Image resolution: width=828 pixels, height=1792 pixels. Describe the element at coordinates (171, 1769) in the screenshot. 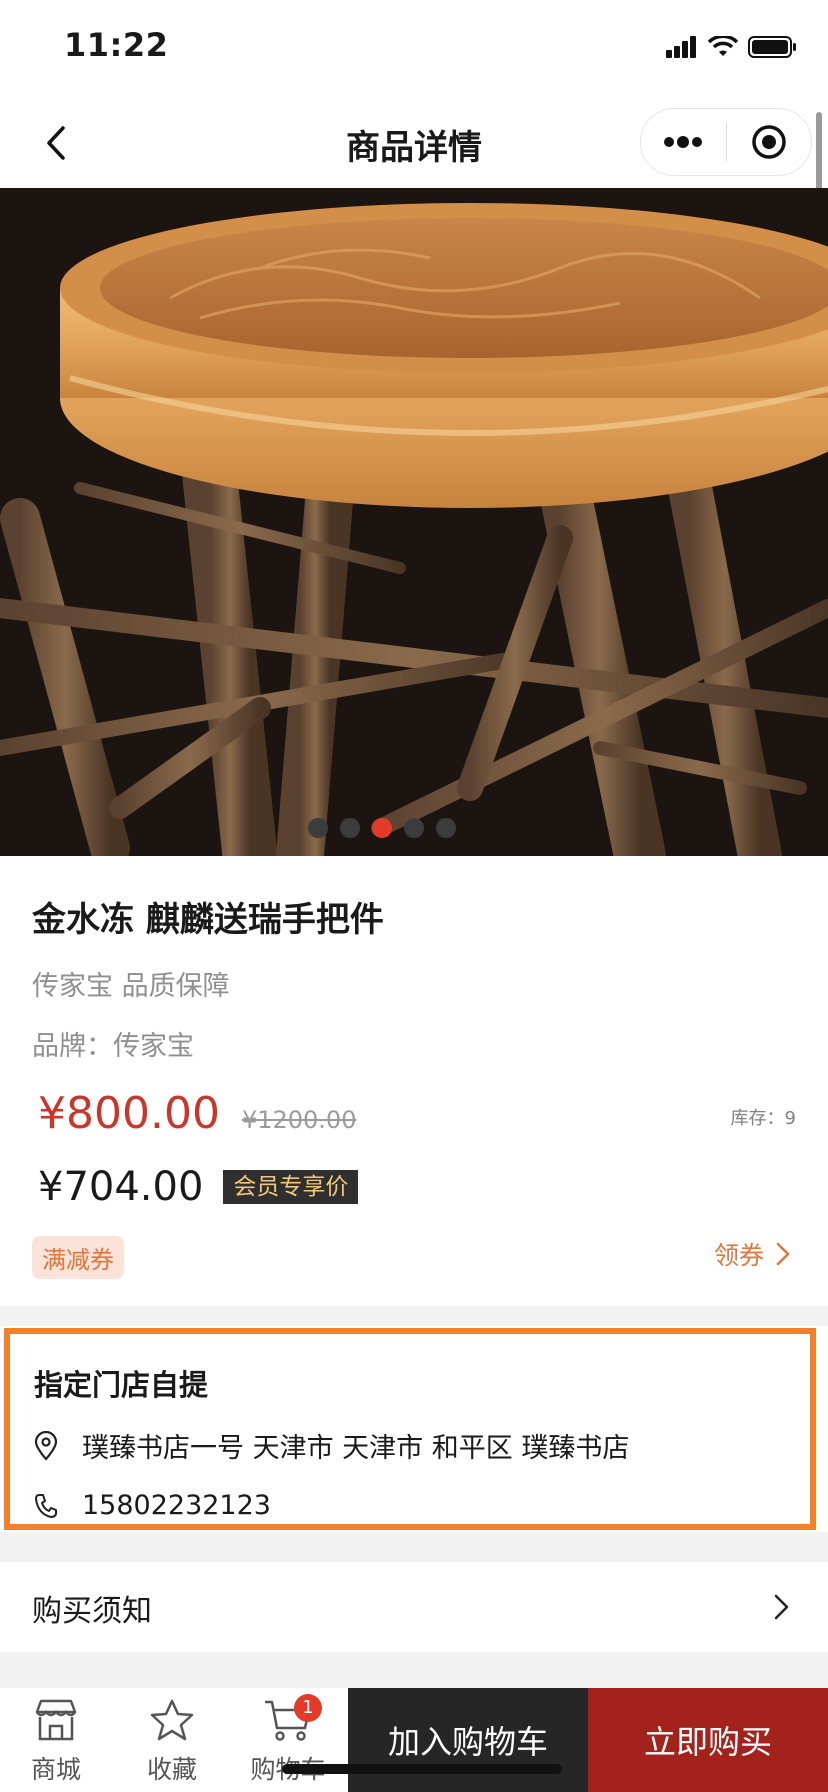

I see `tab-favorites-label: 收藏` at that location.